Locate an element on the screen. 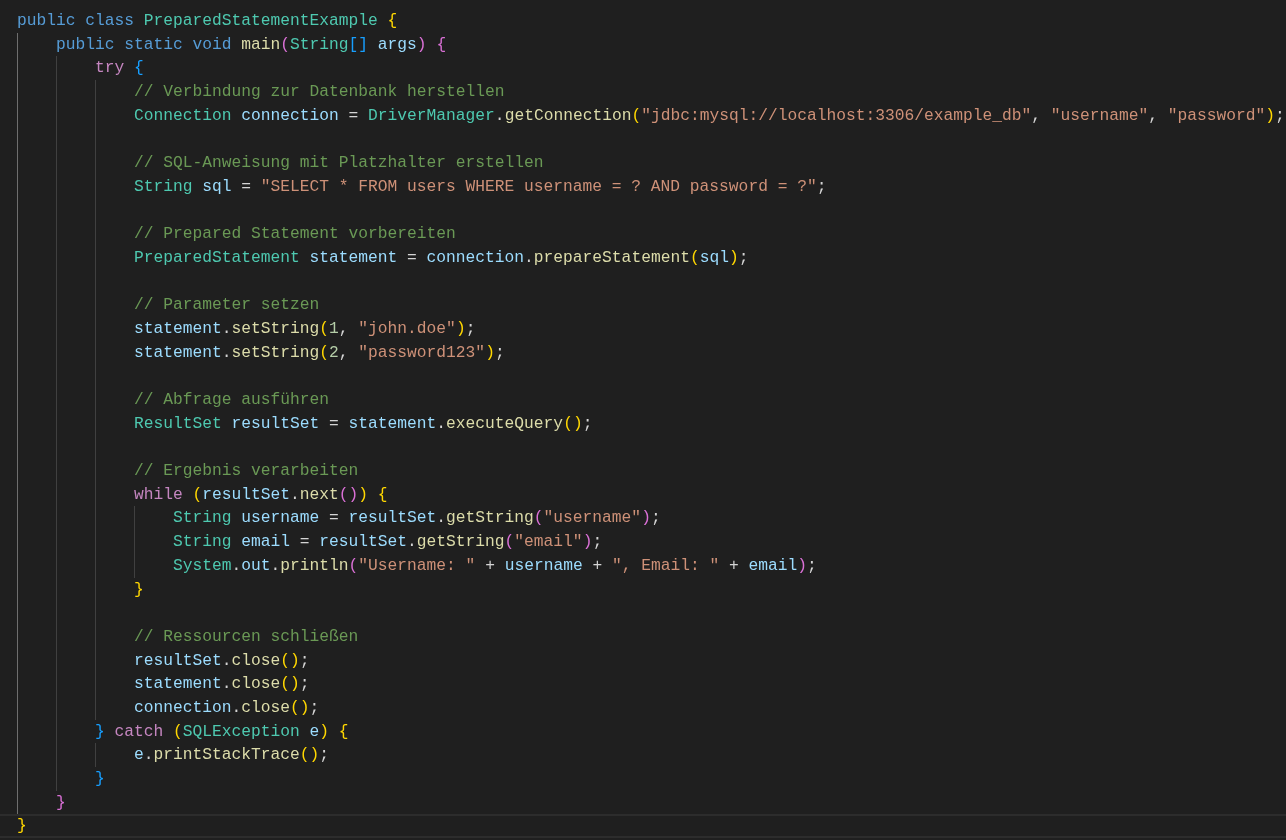  code-line: // Ergebnis verarbeiten is located at coordinates (246, 471).